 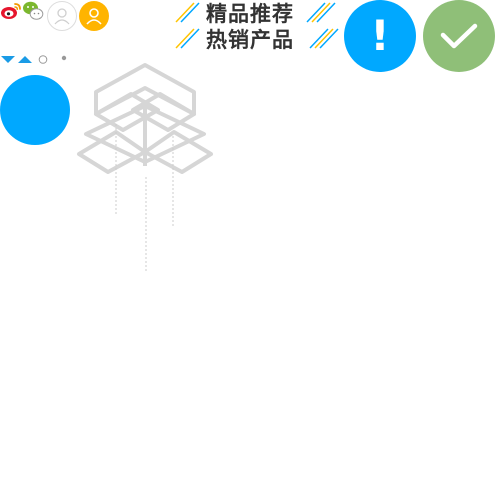 What do you see at coordinates (62, 16) in the screenshot?
I see `default-avatar-icon` at bounding box center [62, 16].